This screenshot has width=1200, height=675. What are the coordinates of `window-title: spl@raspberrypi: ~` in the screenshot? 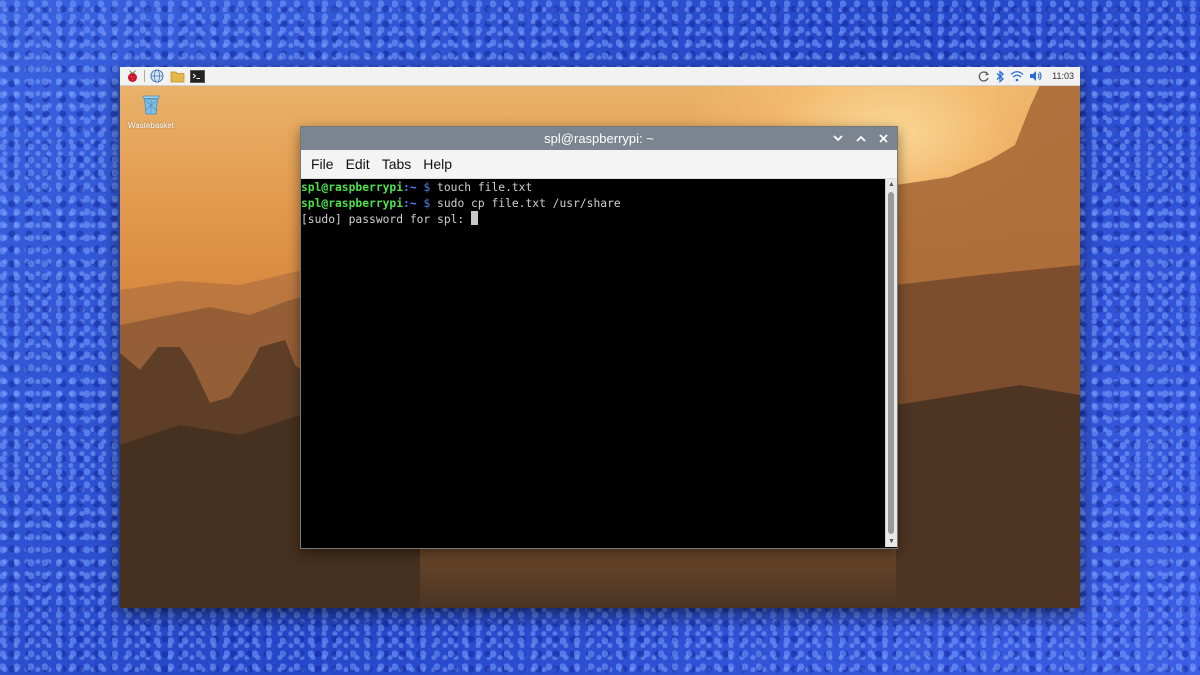 It's located at (599, 138).